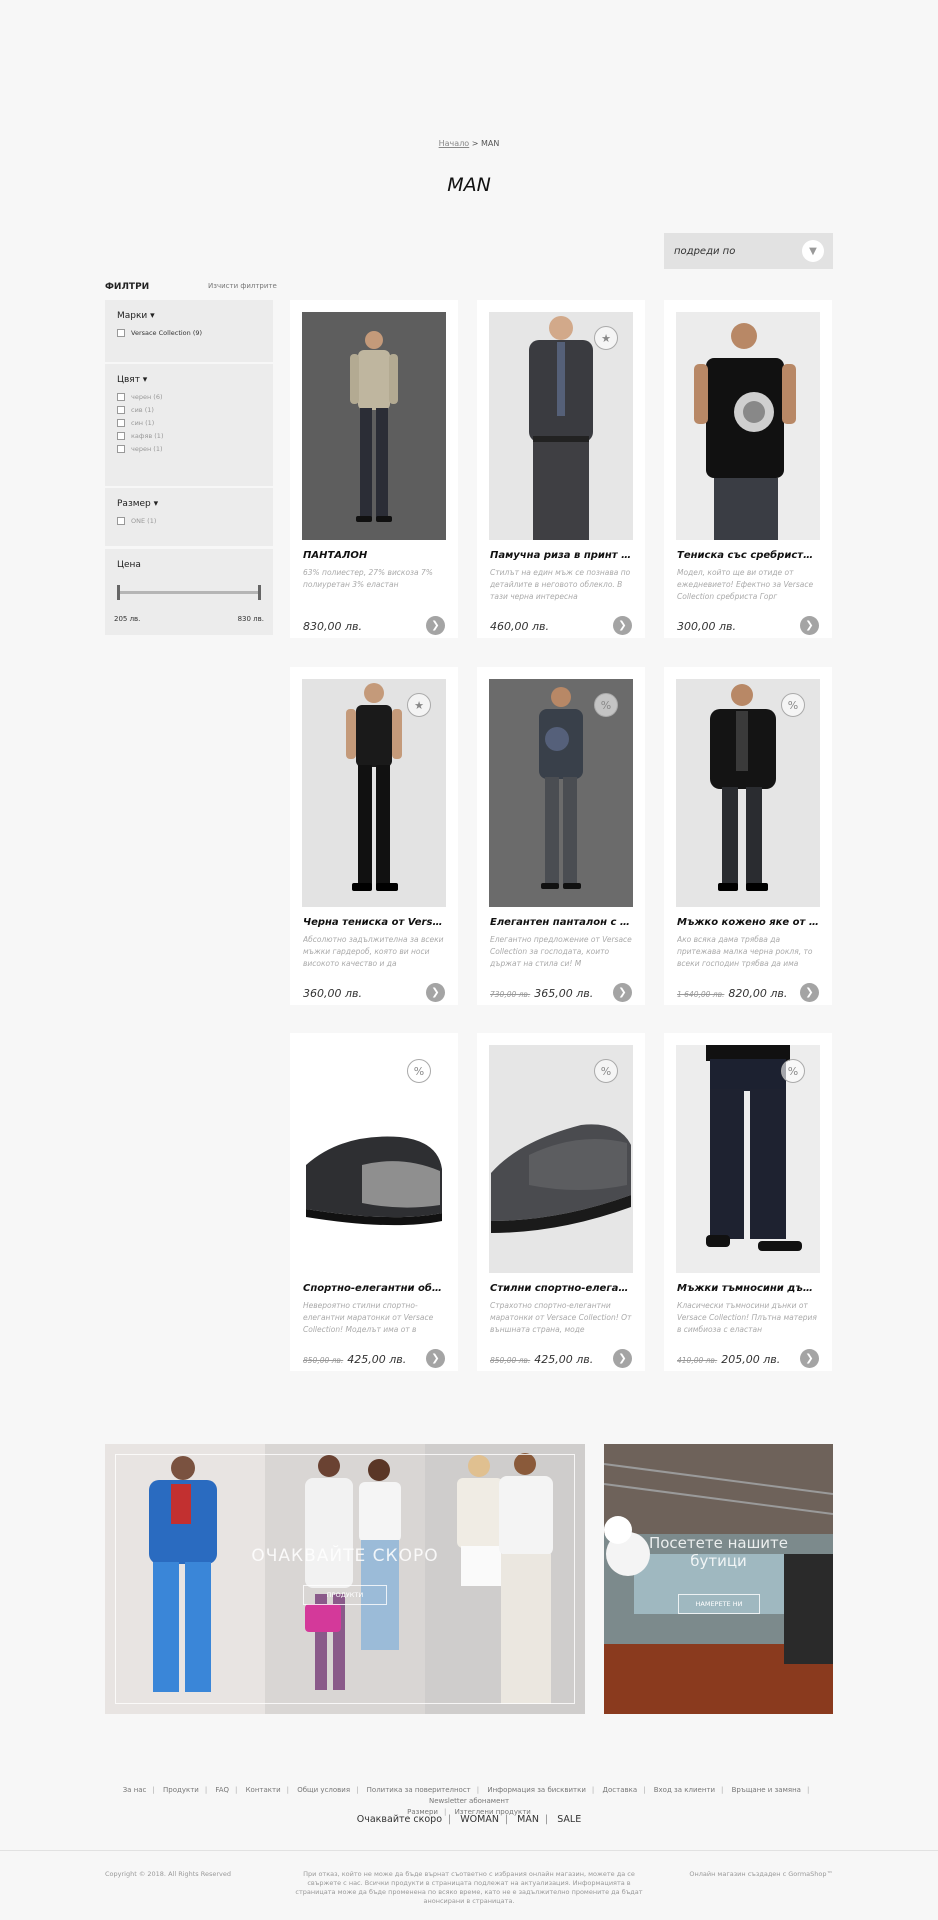 Image resolution: width=938 pixels, height=1920 pixels. What do you see at coordinates (345, 1595) in the screenshot?
I see `banner-products-button: ПРОДУКТИ` at bounding box center [345, 1595].